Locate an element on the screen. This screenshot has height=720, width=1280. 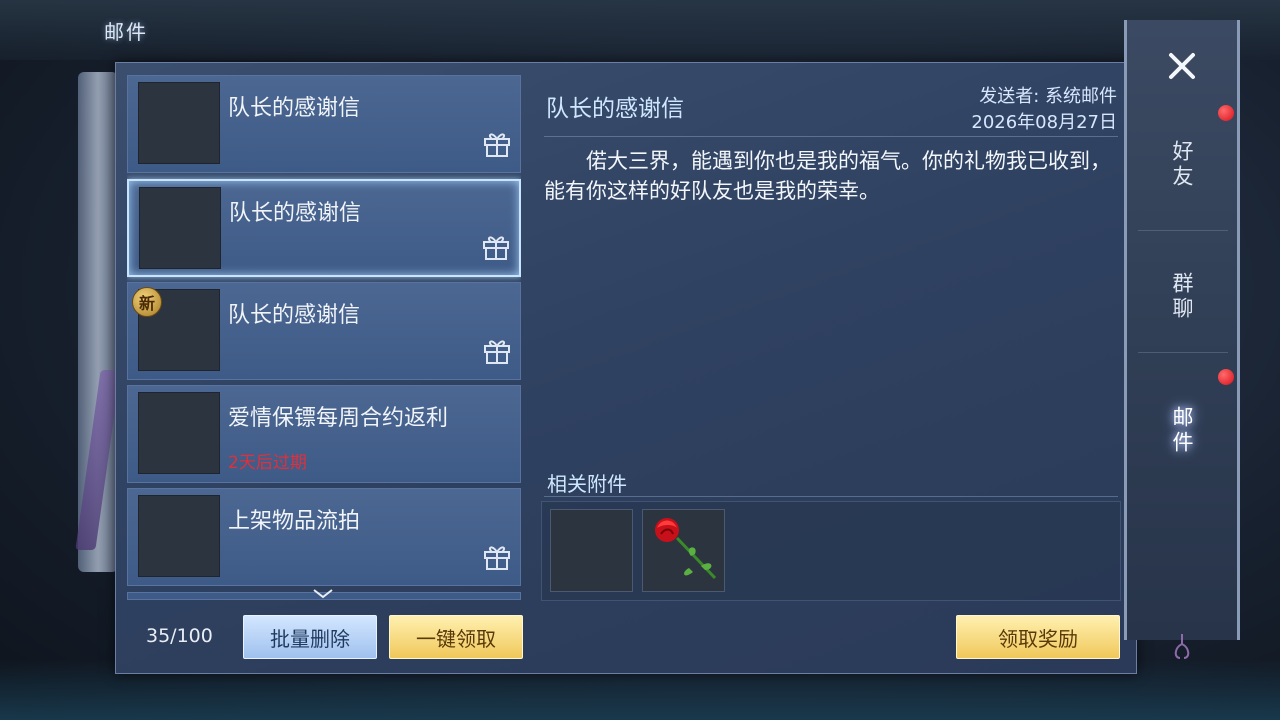
close-button is located at coordinates (1182, 66).